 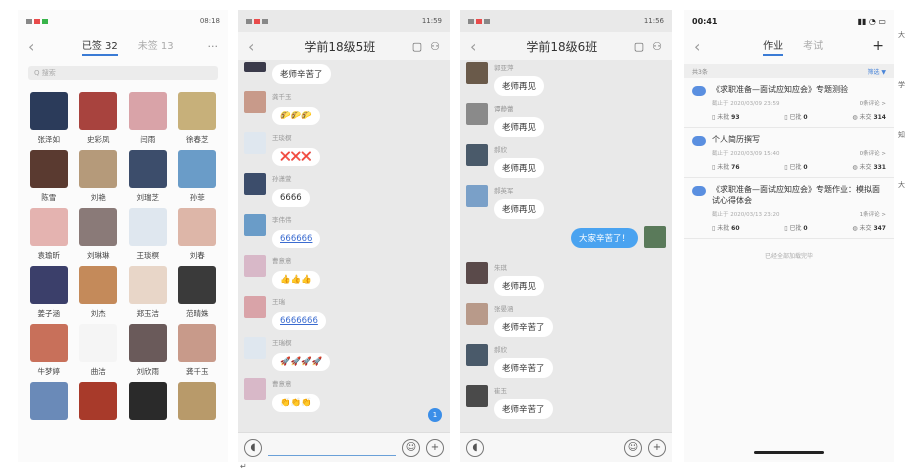 What do you see at coordinates (198, 350) in the screenshot?
I see `student-card: 龚千玉` at bounding box center [198, 350].